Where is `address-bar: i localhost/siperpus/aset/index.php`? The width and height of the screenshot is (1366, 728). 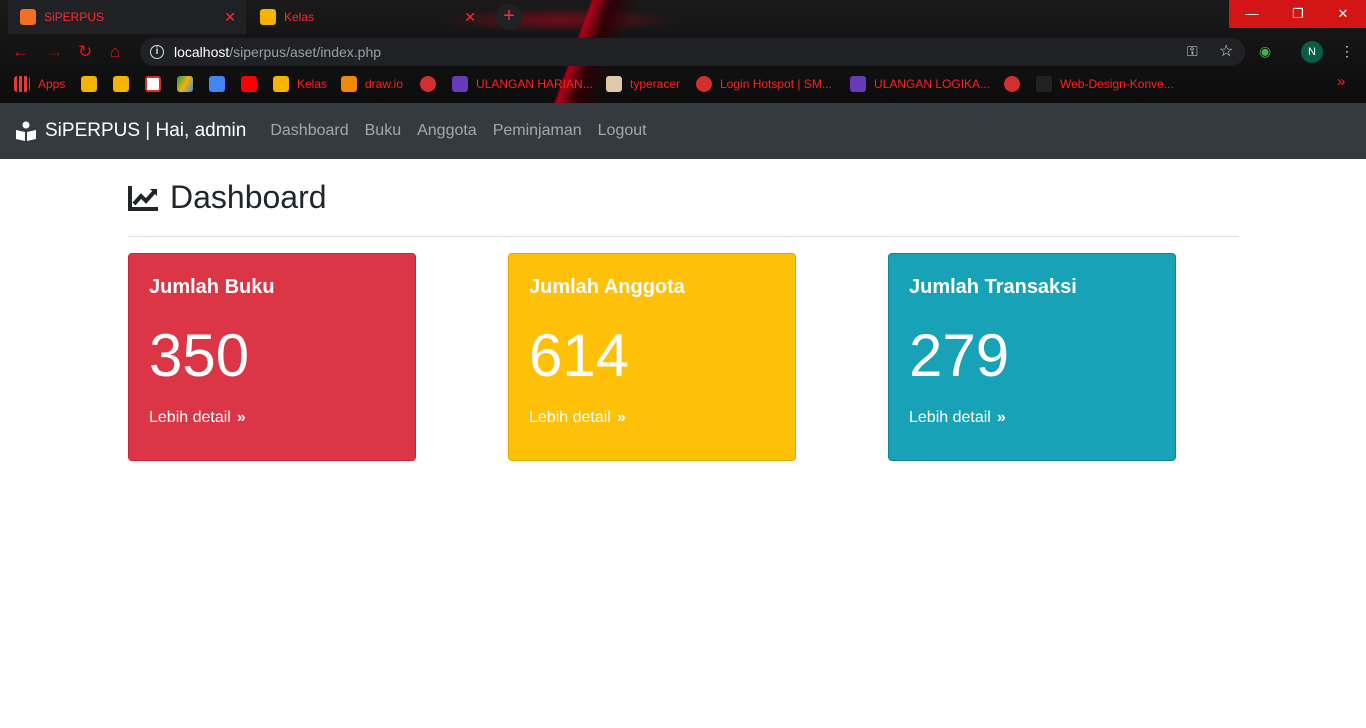
address-bar: i localhost/siperpus/aset/index.php is located at coordinates (692, 52).